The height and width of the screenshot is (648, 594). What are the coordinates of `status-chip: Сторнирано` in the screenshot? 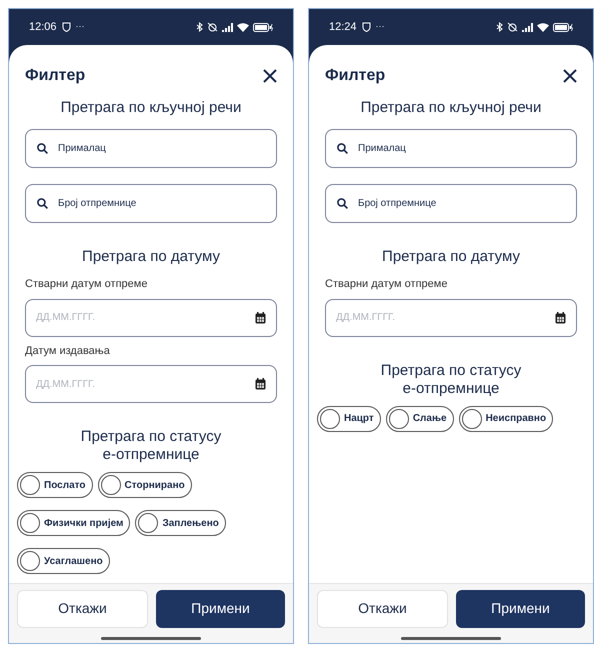 It's located at (145, 485).